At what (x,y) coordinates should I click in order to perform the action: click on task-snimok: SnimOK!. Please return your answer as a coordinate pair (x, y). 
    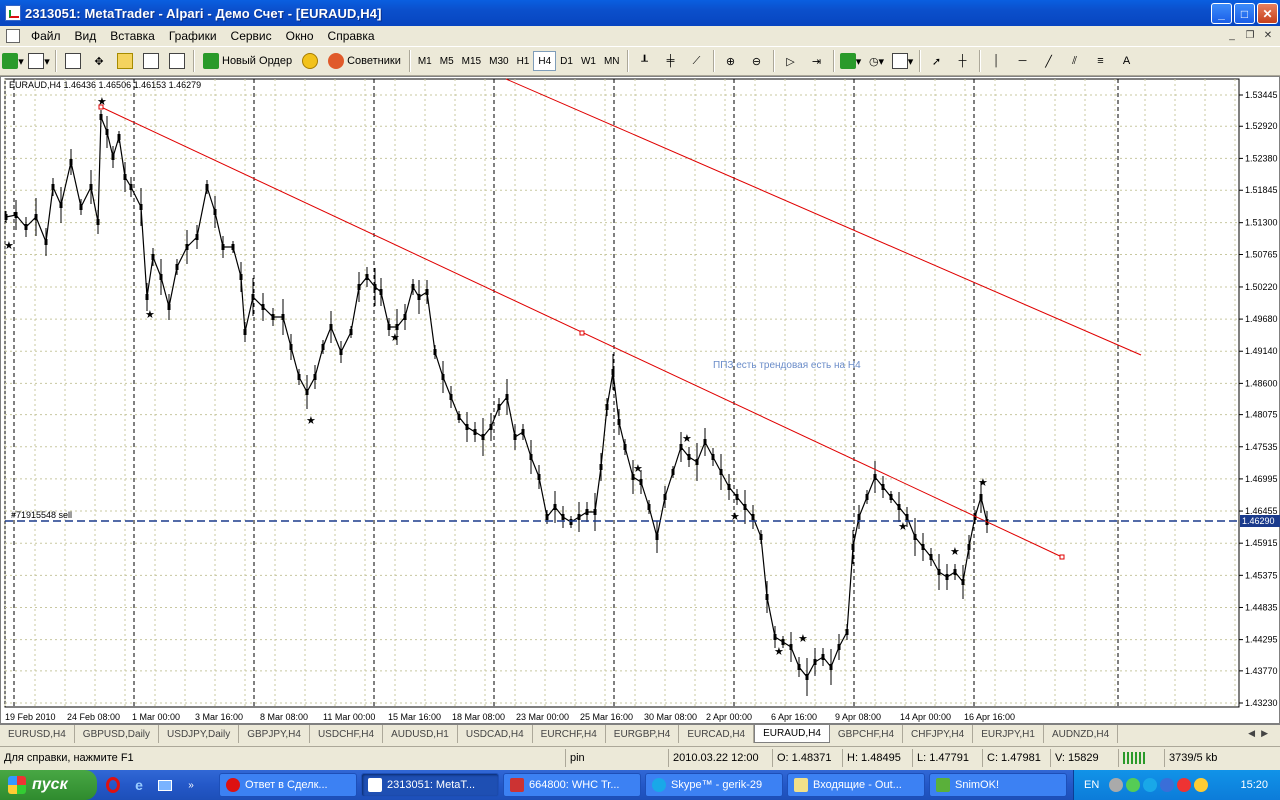
    Looking at the image, I should click on (998, 785).